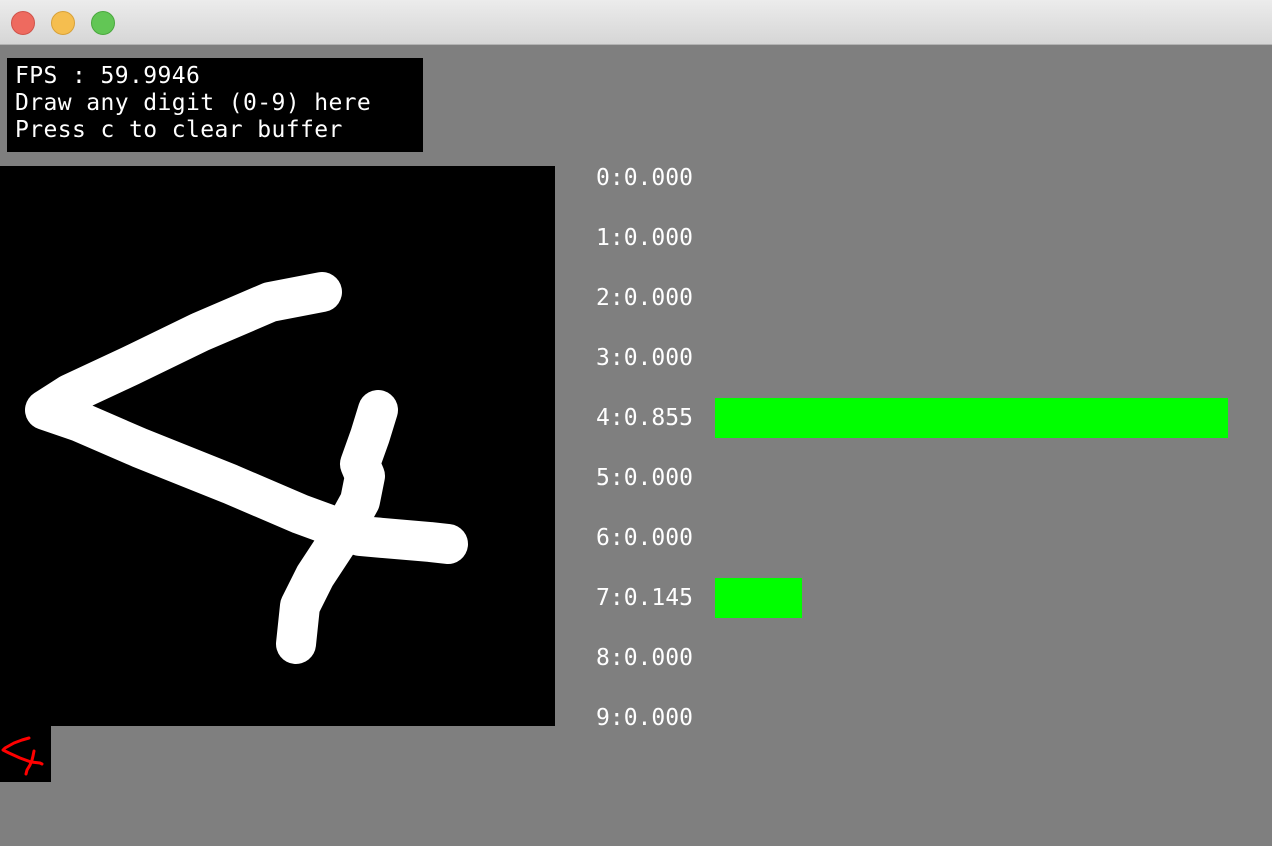  I want to click on probability-row-3: 3:0.000, so click(916, 366).